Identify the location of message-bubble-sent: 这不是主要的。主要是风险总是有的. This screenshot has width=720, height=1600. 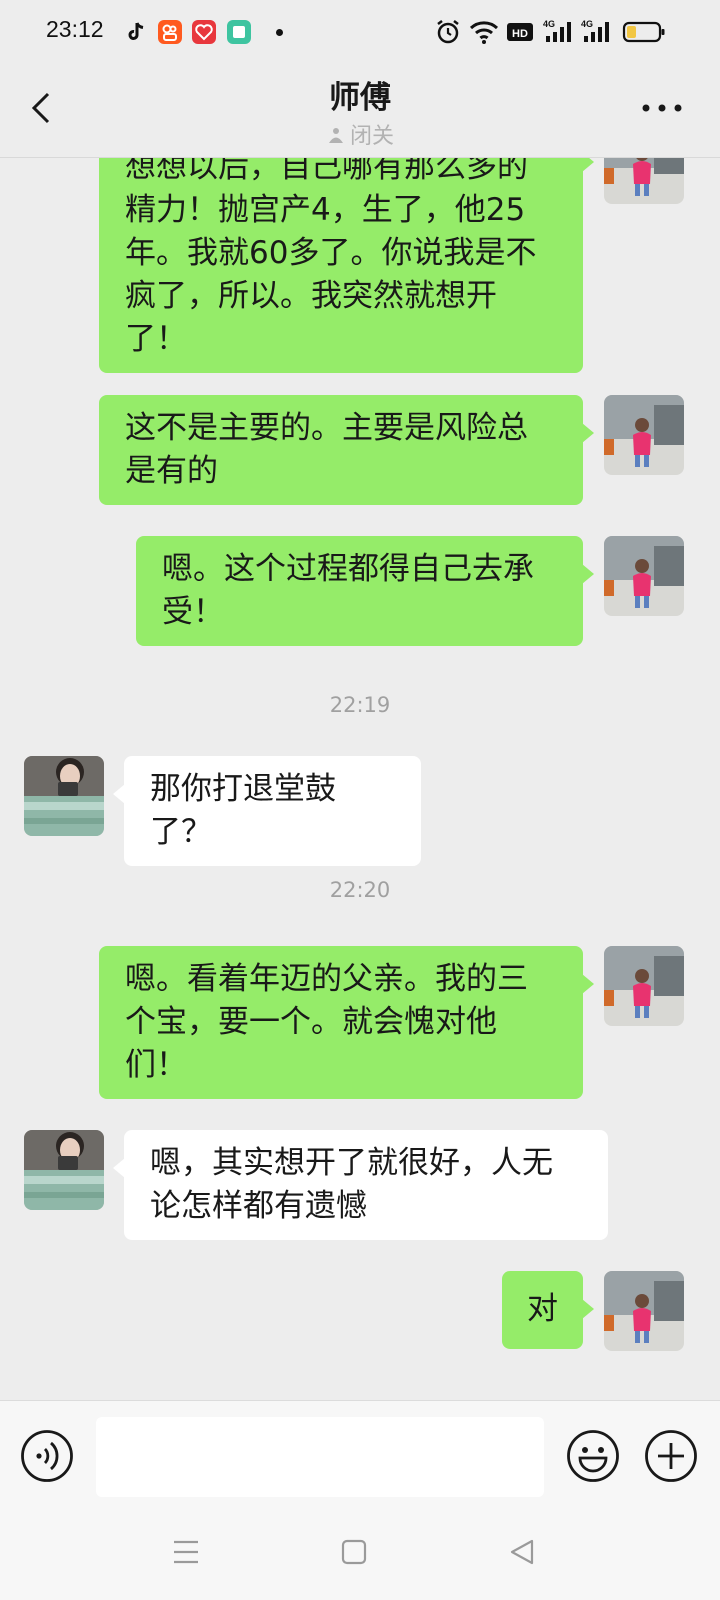
(346, 450).